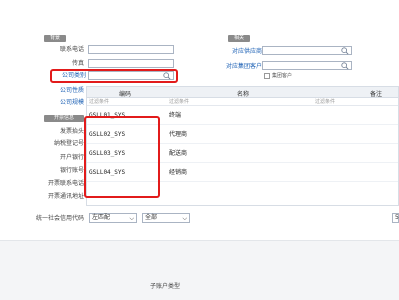  I want to click on fax-label: 传真, so click(77, 63).